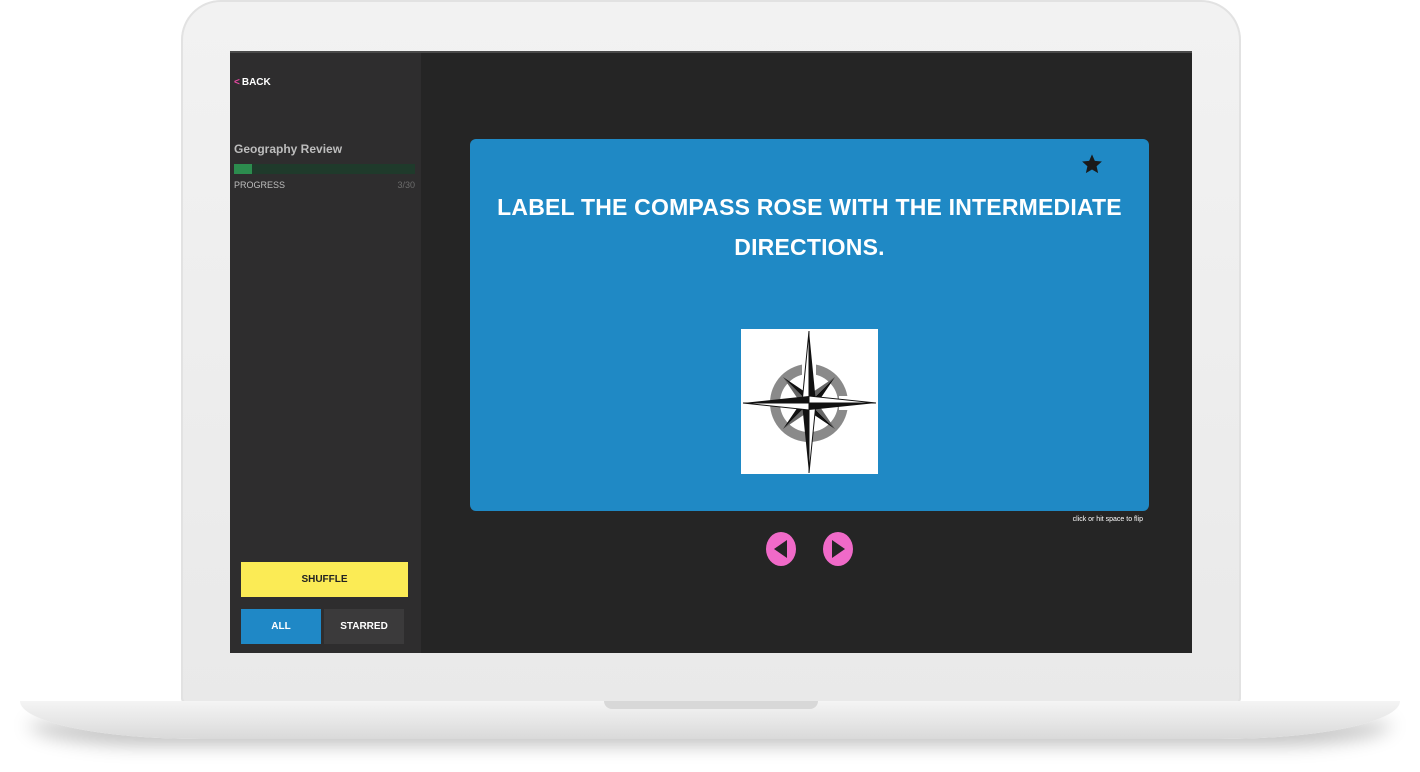 This screenshot has width=1420, height=772. Describe the element at coordinates (838, 549) in the screenshot. I see `next-card-button` at that location.